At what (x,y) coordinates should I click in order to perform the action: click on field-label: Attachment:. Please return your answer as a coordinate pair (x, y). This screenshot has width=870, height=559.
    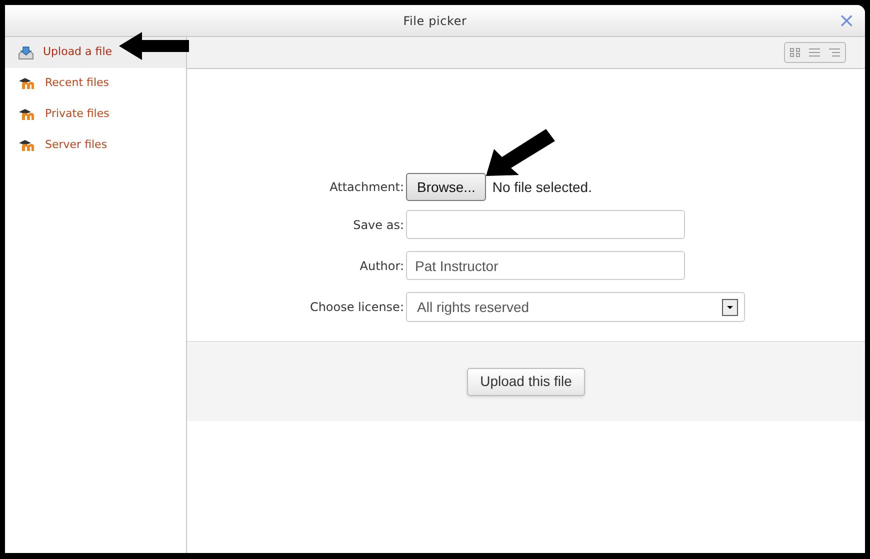
    Looking at the image, I should click on (366, 187).